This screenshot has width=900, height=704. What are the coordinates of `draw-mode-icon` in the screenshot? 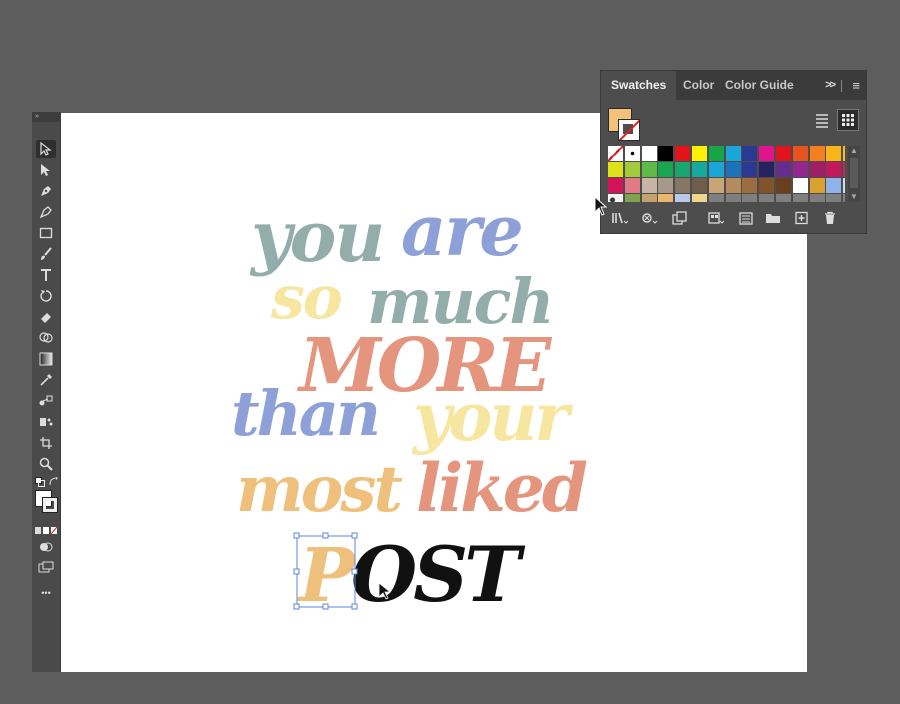 It's located at (46, 547).